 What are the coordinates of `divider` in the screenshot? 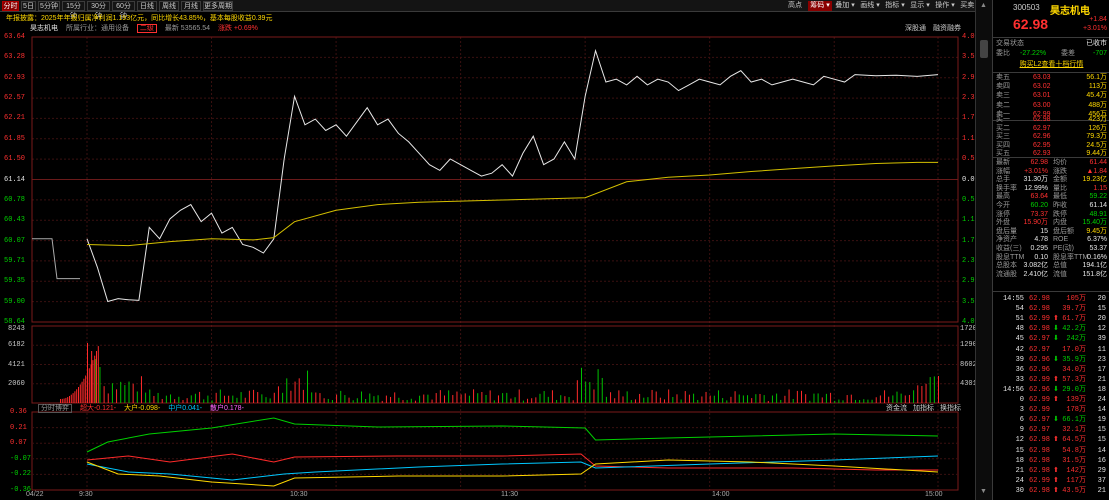 It's located at (1051, 37).